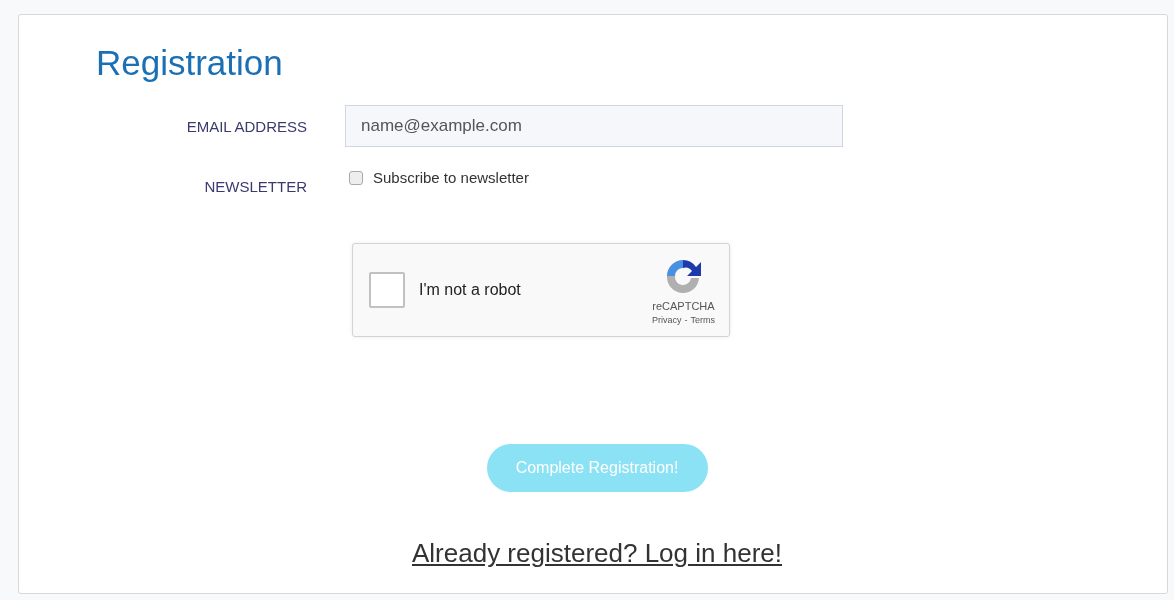 The width and height of the screenshot is (1174, 600). Describe the element at coordinates (451, 177) in the screenshot. I see `checkbox-label: Subscribe to newsletter` at that location.